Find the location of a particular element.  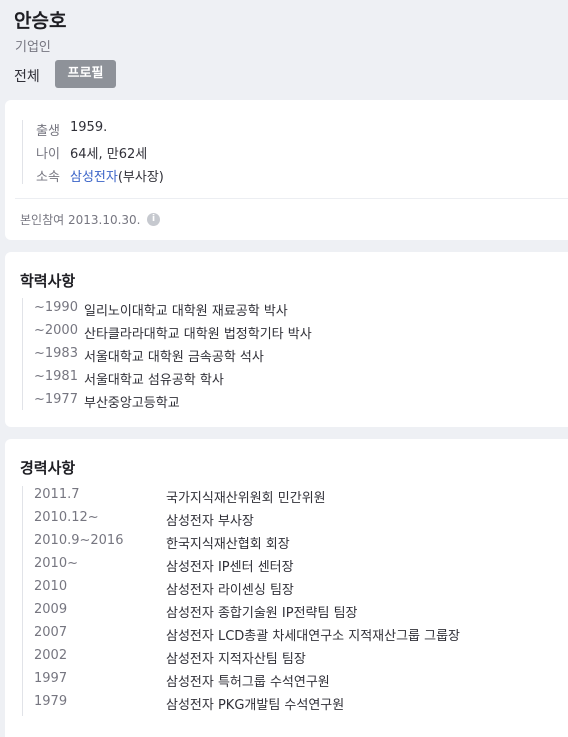

affiliation-value: 삼성전자(부사장) is located at coordinates (117, 175).